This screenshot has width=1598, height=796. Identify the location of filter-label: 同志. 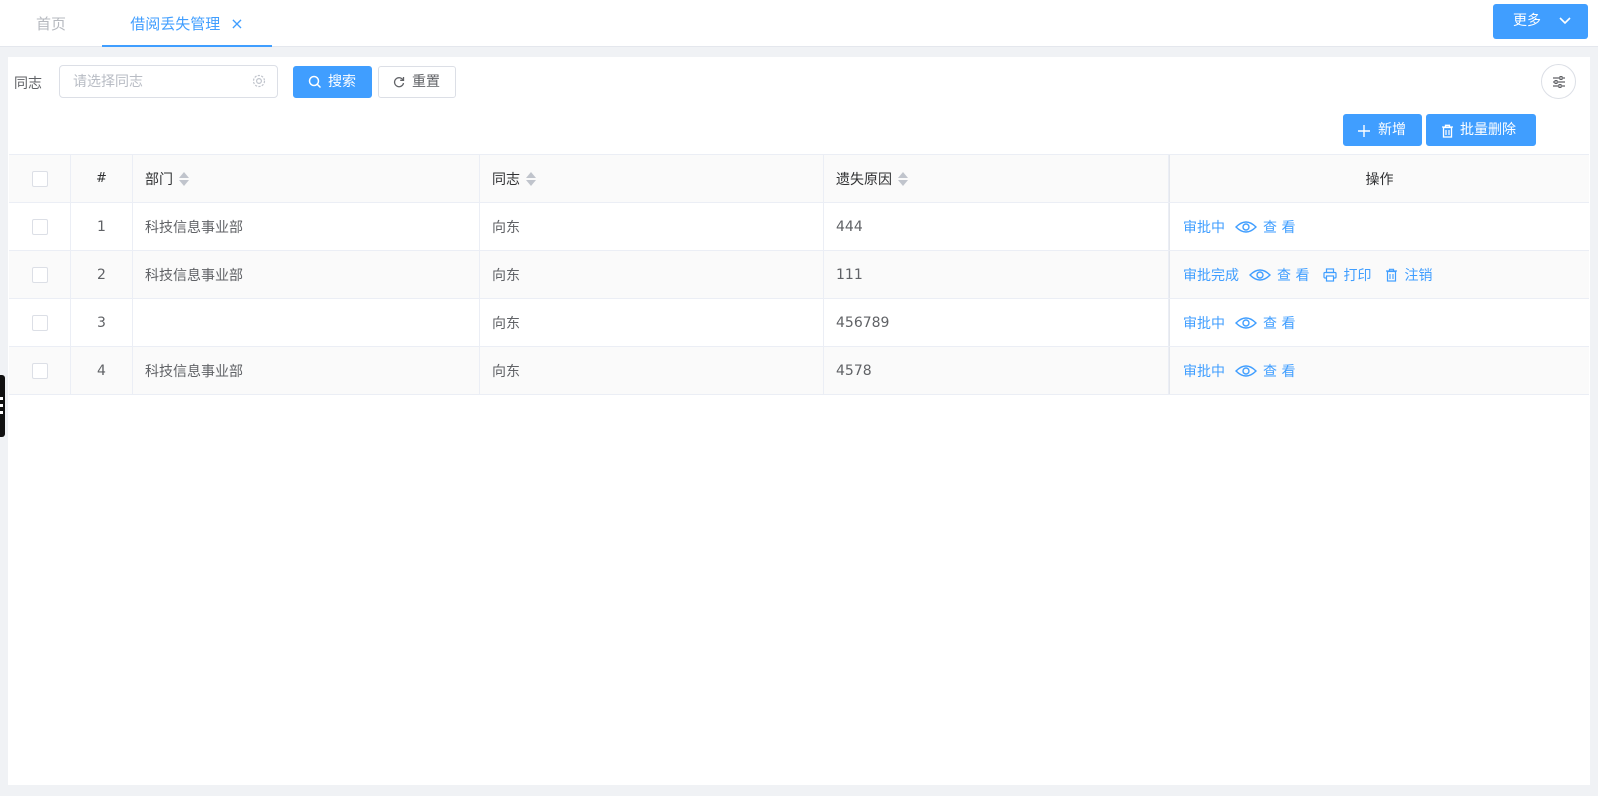
(28, 84).